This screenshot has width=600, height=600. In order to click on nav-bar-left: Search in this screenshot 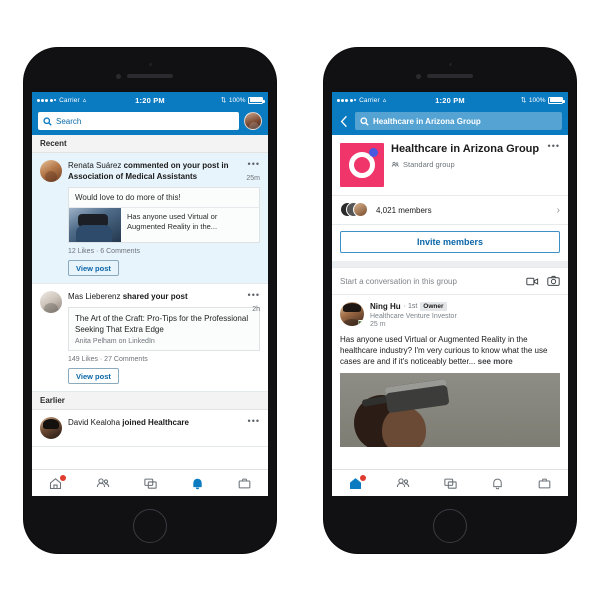, I will do `click(150, 121)`.